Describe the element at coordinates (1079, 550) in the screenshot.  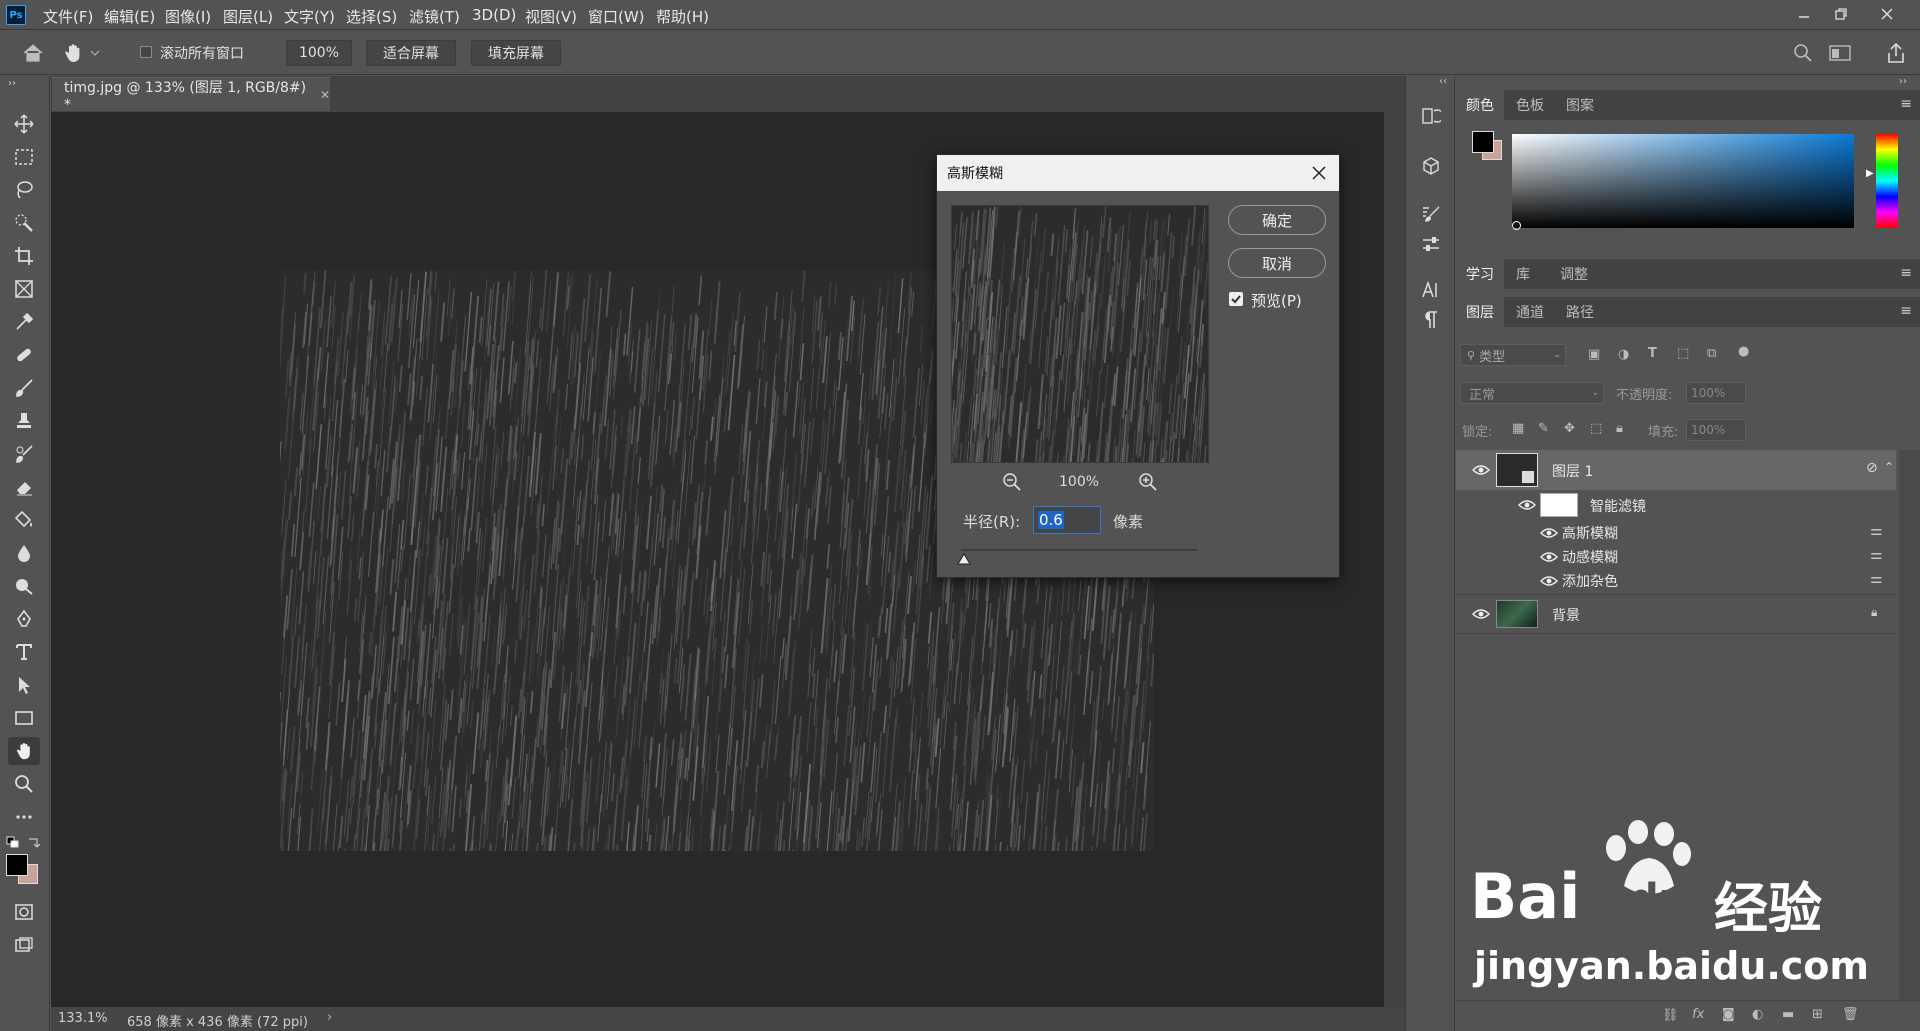
I see `radius-slider-track` at that location.